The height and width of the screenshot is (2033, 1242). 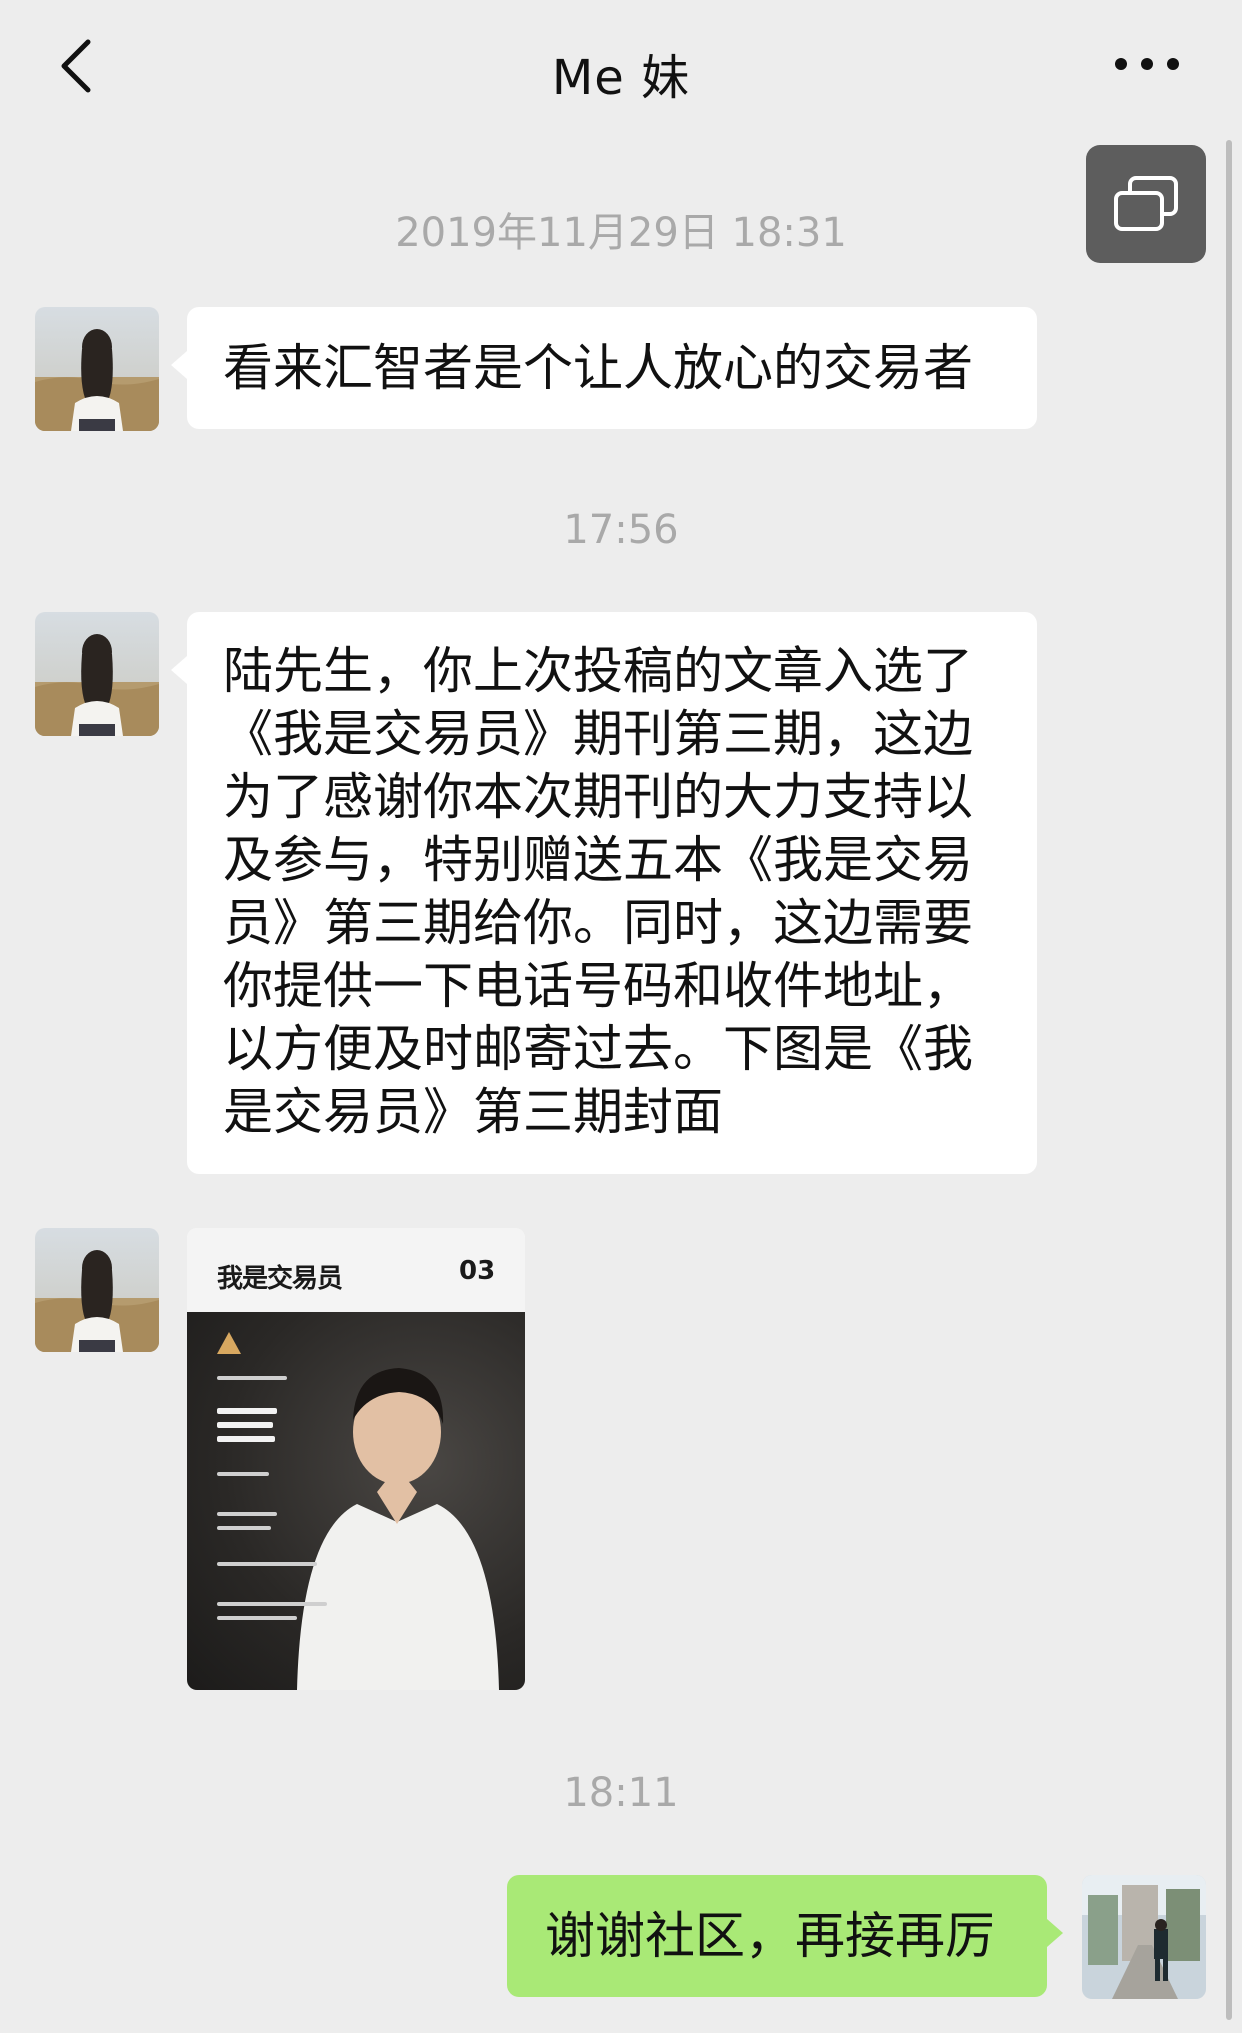 I want to click on message-line: 《我是交易员》期刊第三期，这边, so click(x=598, y=734).